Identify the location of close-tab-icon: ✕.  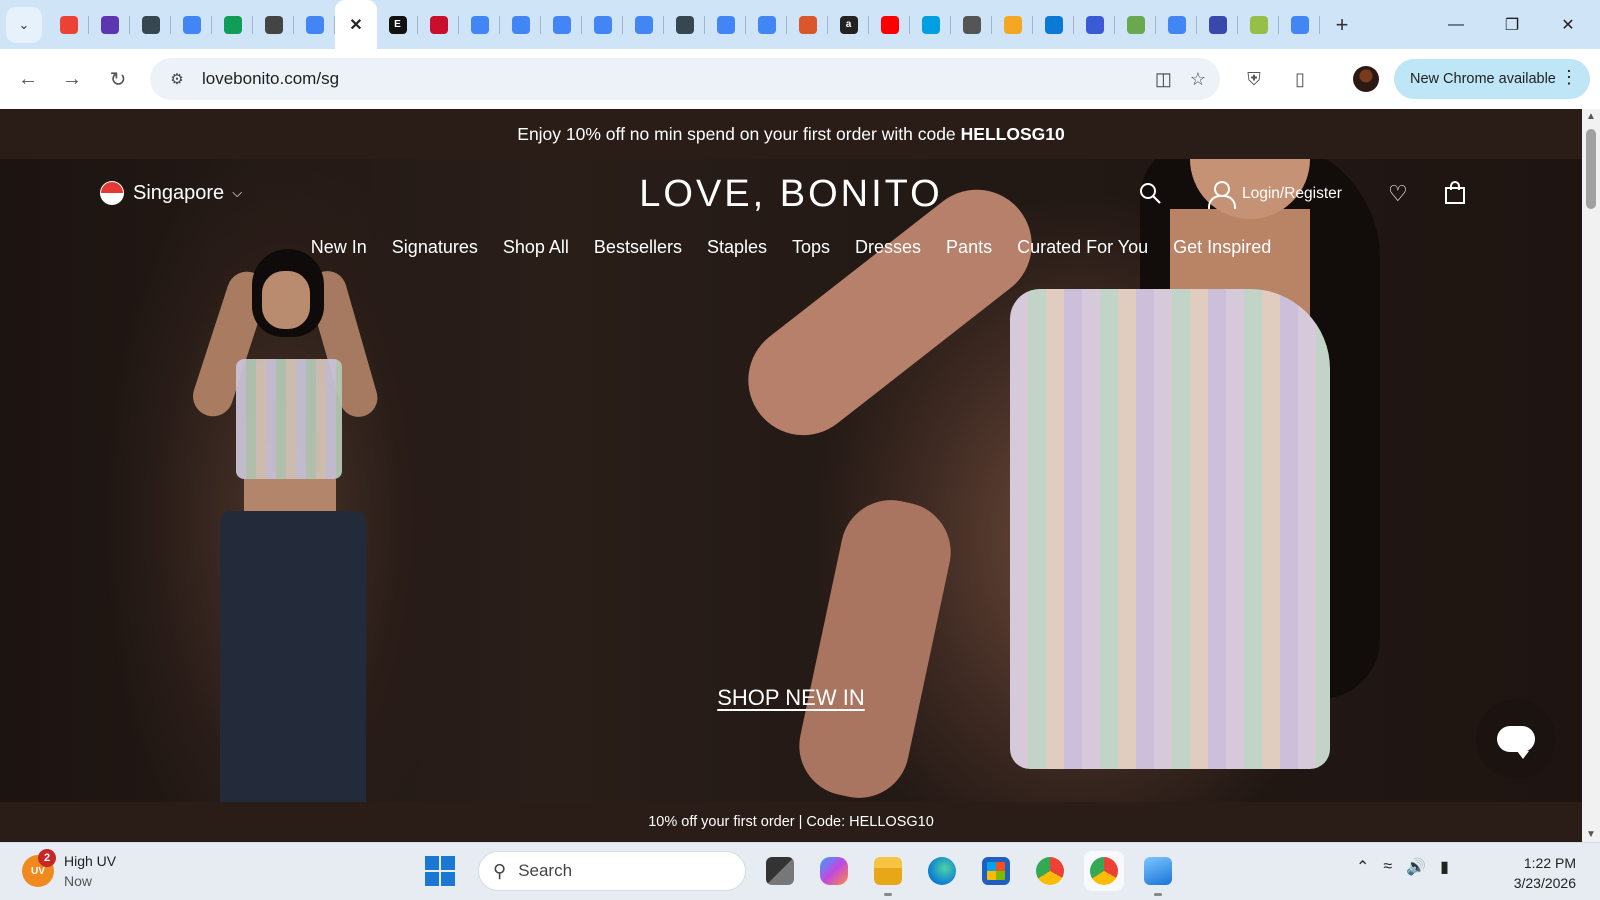
(356, 25).